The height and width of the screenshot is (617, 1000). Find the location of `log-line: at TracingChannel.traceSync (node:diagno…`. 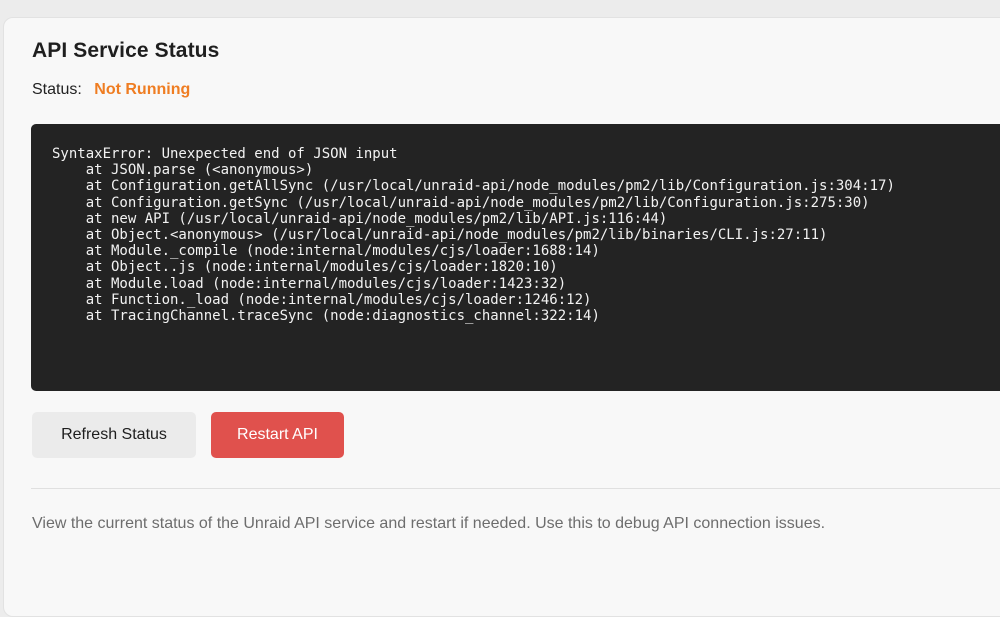

log-line: at TracingChannel.traceSync (node:diagno… is located at coordinates (326, 316).